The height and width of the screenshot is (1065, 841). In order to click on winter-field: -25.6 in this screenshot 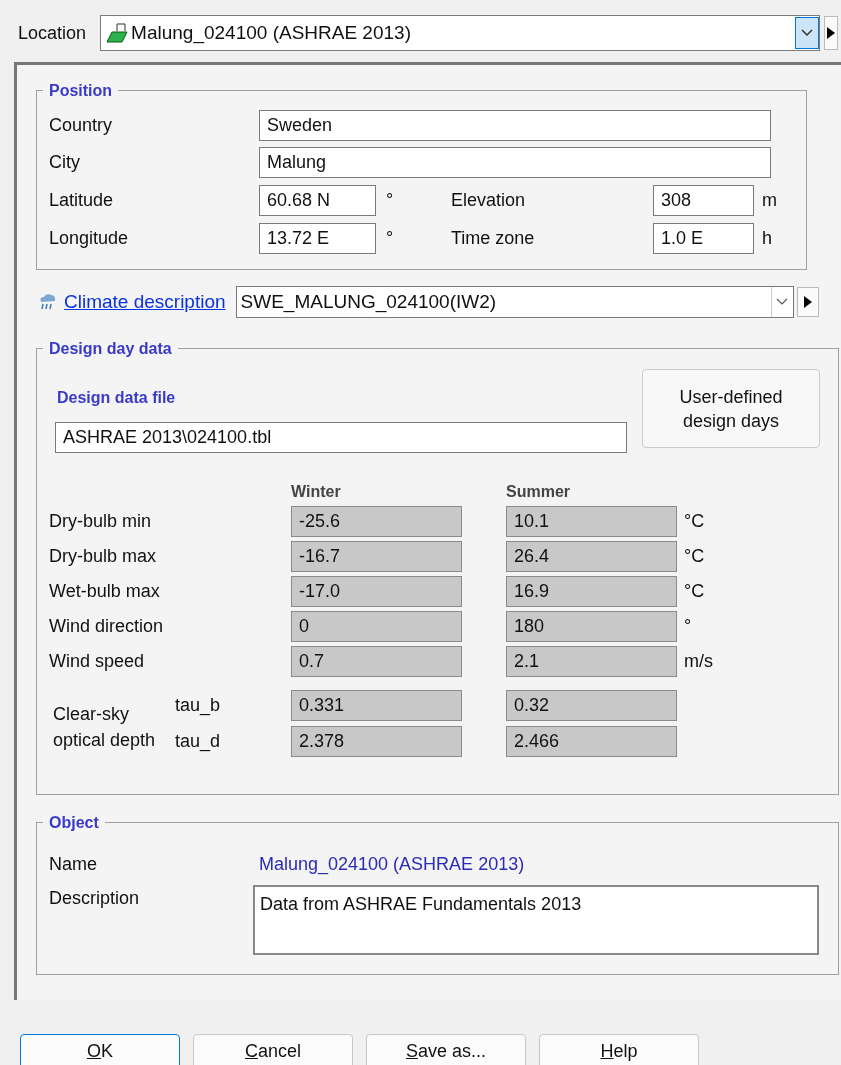, I will do `click(376, 521)`.